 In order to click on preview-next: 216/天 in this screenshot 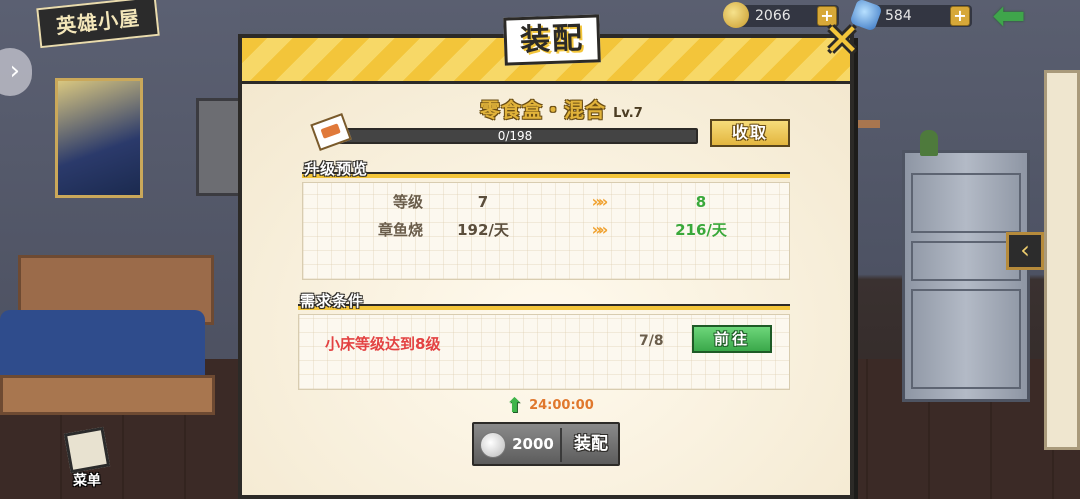, I will do `click(701, 230)`.